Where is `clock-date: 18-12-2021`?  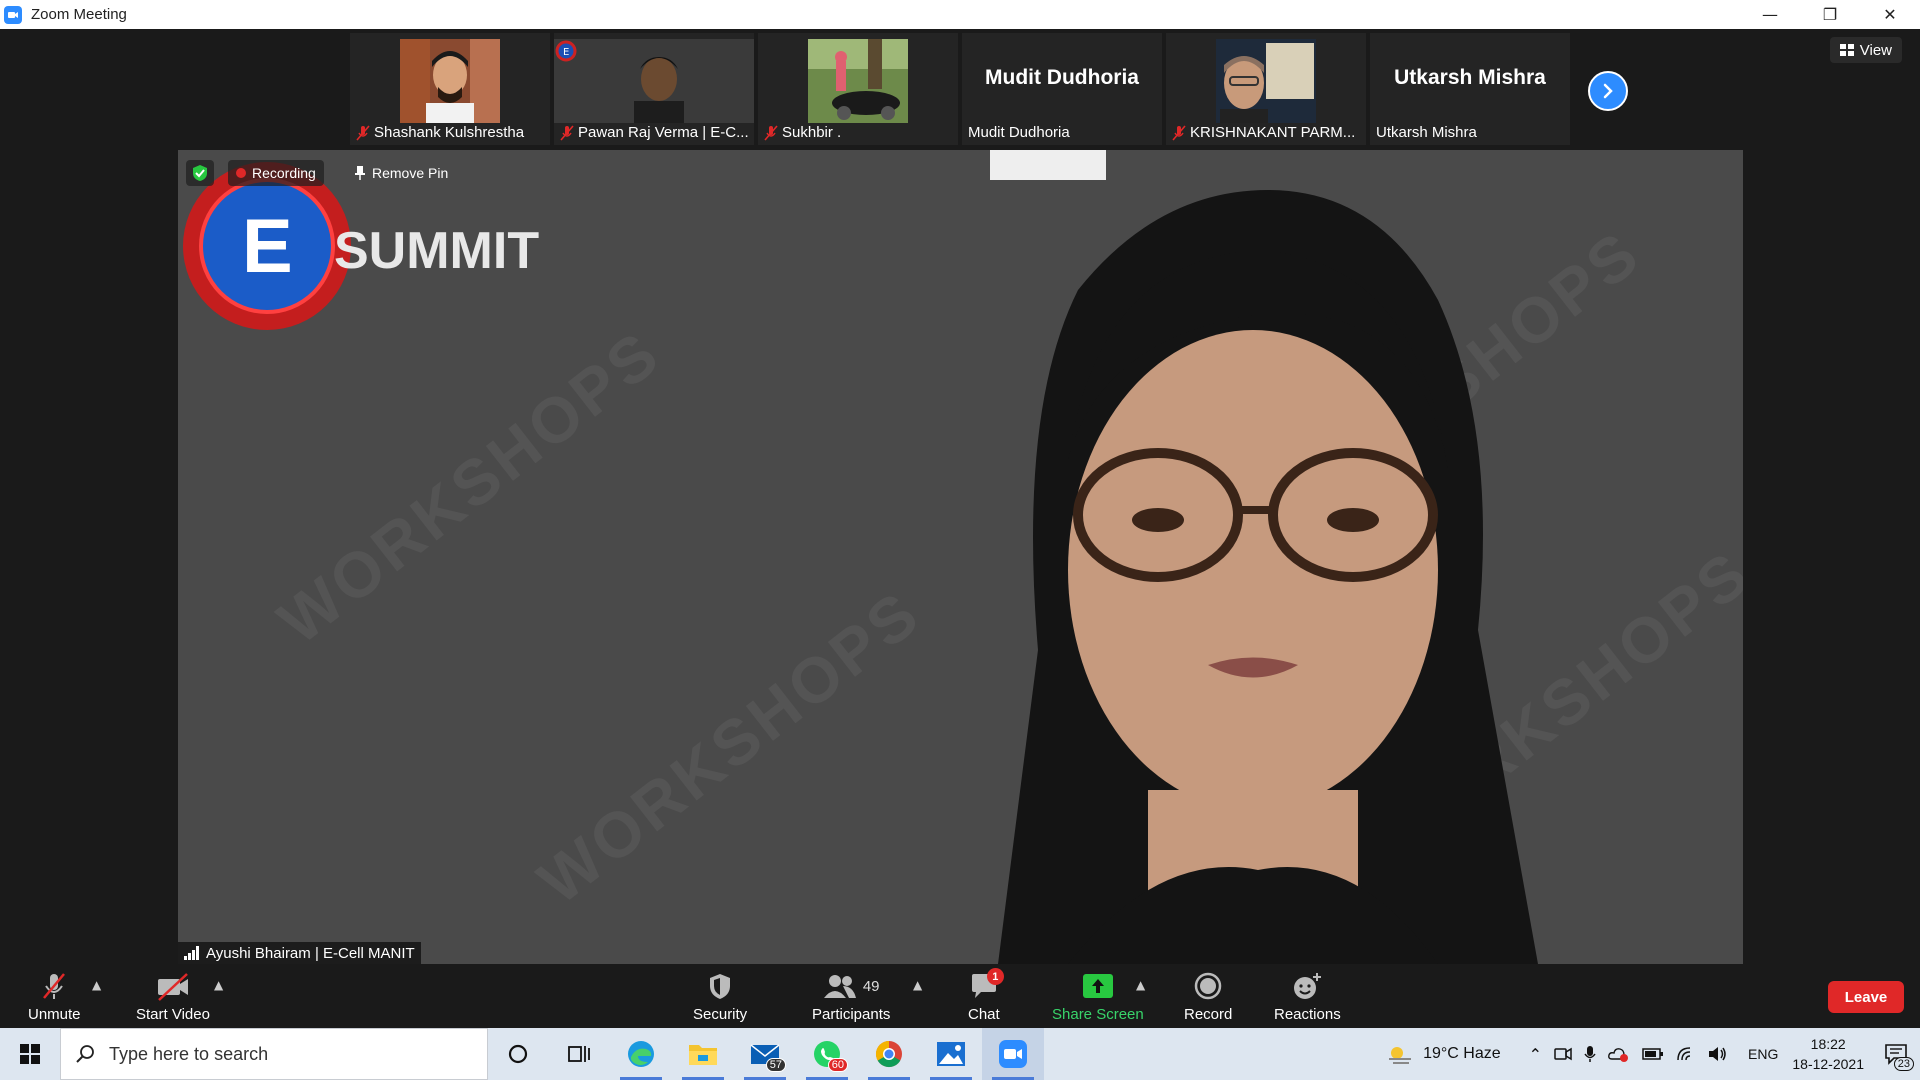
clock-date: 18-12-2021 is located at coordinates (1828, 1064).